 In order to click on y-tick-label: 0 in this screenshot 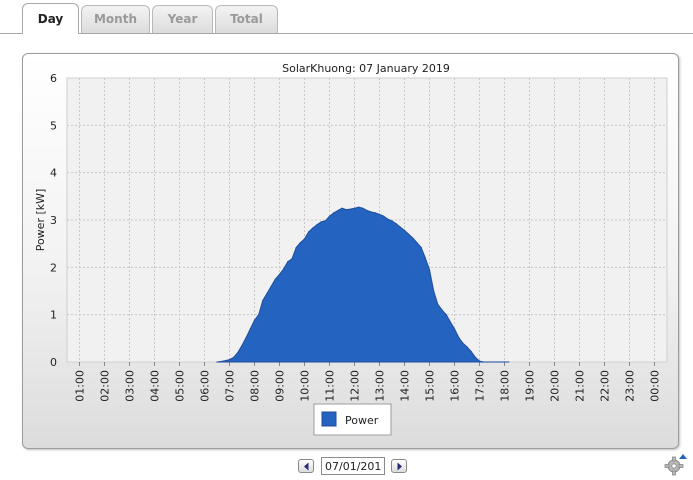, I will do `click(53, 362)`.